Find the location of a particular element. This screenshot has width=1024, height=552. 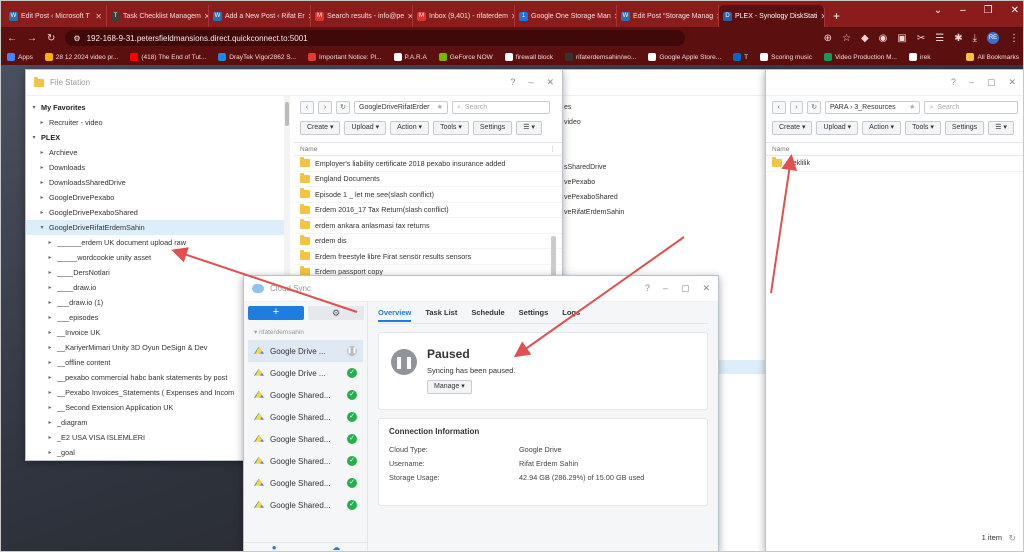

extensions-puzzle-icon: ✱ is located at coordinates (958, 38).